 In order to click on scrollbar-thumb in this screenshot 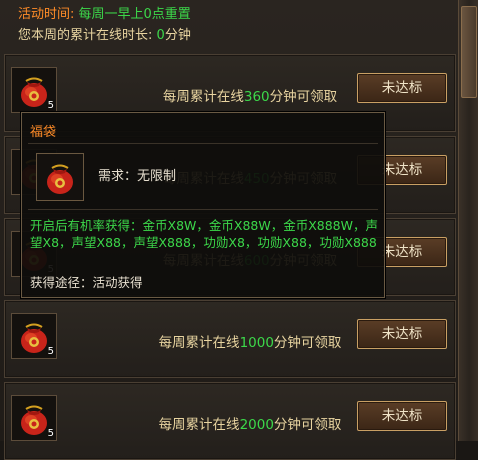, I will do `click(469, 52)`.